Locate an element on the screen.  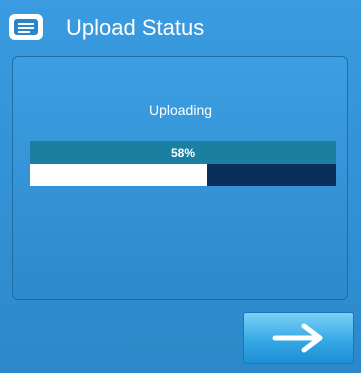
progress-bar is located at coordinates (183, 175).